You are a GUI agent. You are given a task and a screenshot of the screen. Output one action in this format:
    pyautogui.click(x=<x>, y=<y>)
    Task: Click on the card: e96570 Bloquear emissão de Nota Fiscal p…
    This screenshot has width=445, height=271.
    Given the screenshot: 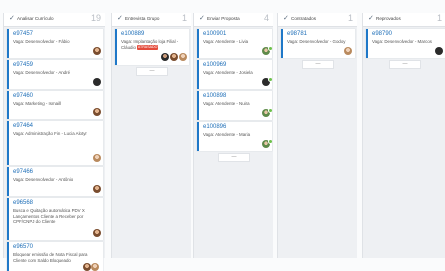 What is the action you would take?
    pyautogui.click(x=55, y=256)
    